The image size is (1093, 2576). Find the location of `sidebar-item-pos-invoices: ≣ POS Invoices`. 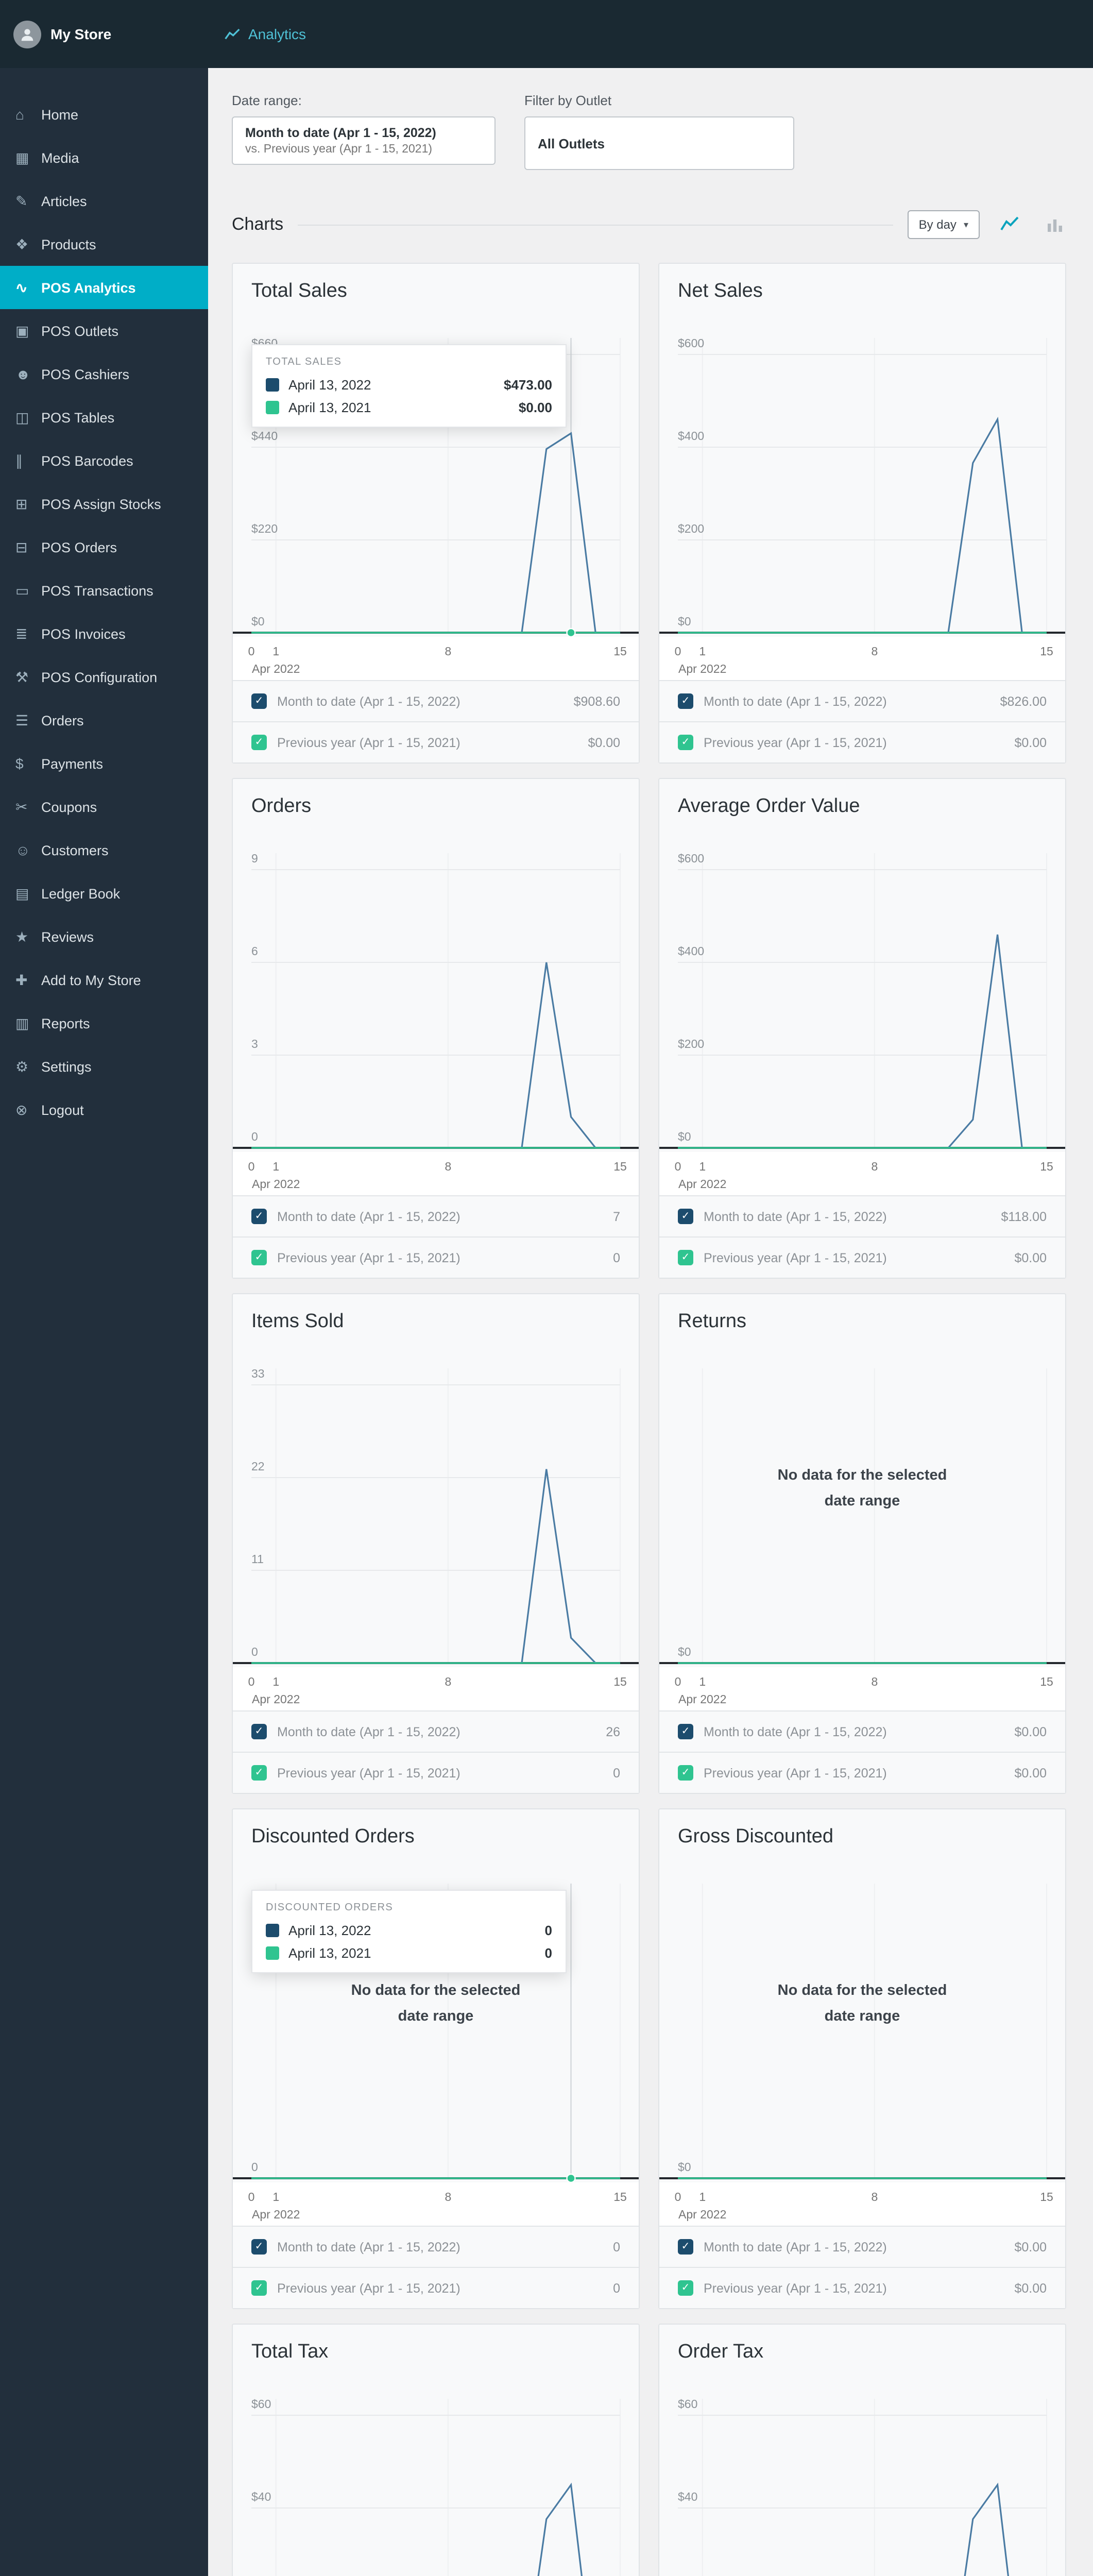

sidebar-item-pos-invoices: ≣ POS Invoices is located at coordinates (104, 633).